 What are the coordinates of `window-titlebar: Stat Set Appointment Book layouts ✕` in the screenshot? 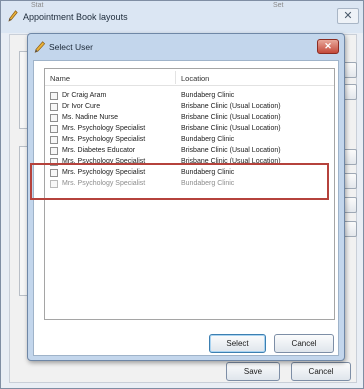 It's located at (182, 17).